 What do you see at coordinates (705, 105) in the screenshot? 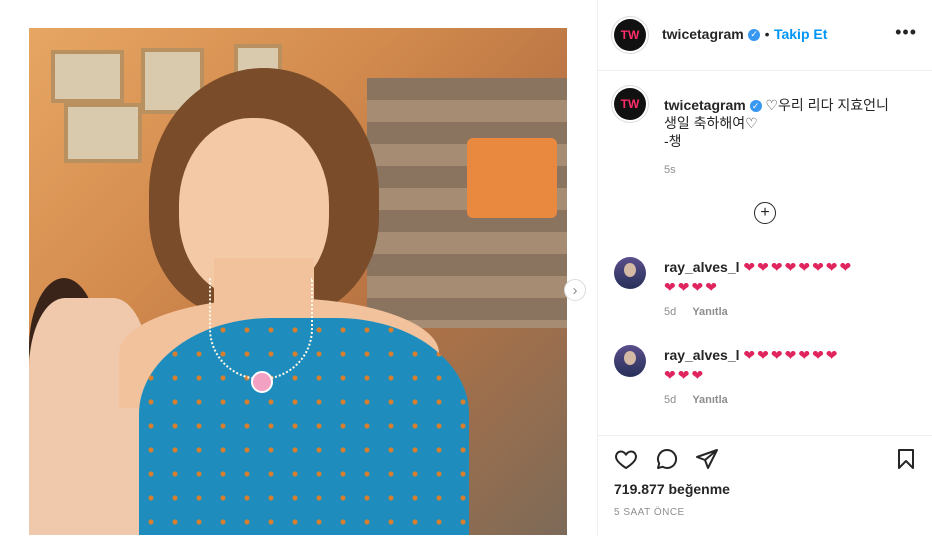
I see `caption-username: twicetagram` at bounding box center [705, 105].